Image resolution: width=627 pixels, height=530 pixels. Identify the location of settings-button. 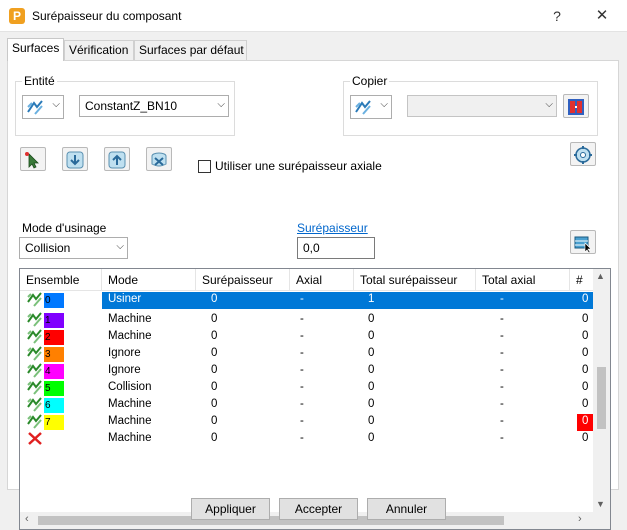
(583, 154).